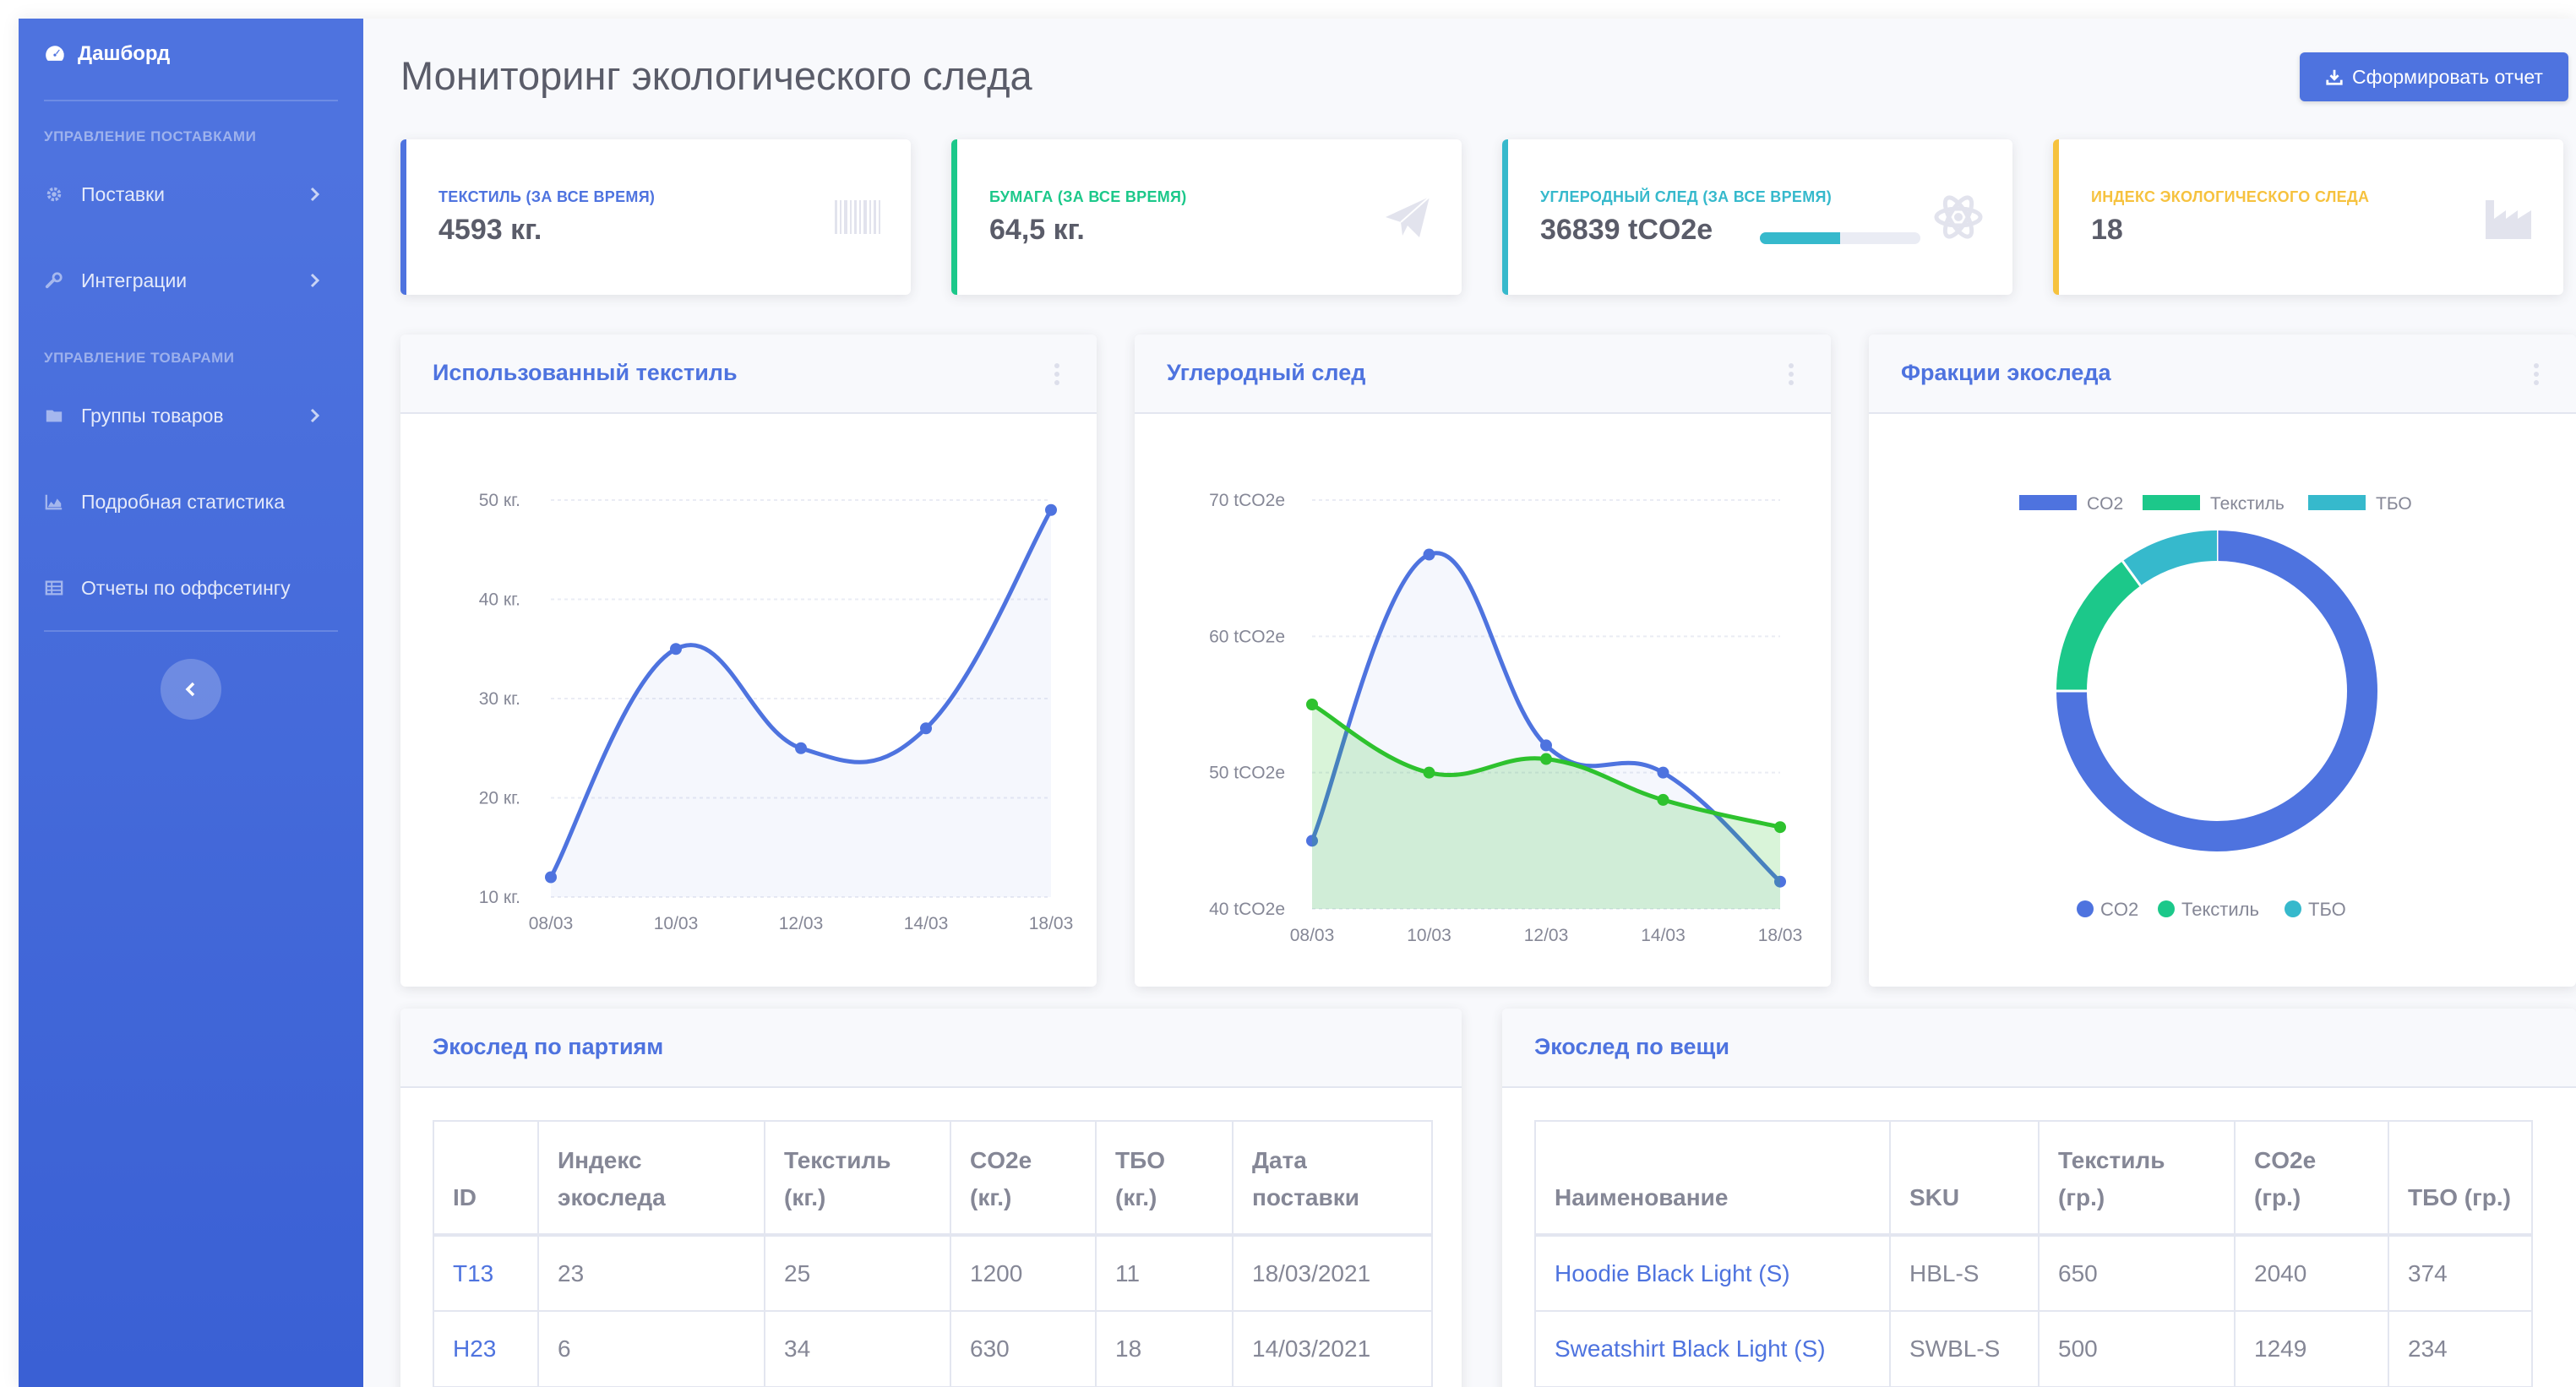 The image size is (2576, 1387). Describe the element at coordinates (2220, 910) in the screenshot. I see `legend-label: Текстиль` at that location.